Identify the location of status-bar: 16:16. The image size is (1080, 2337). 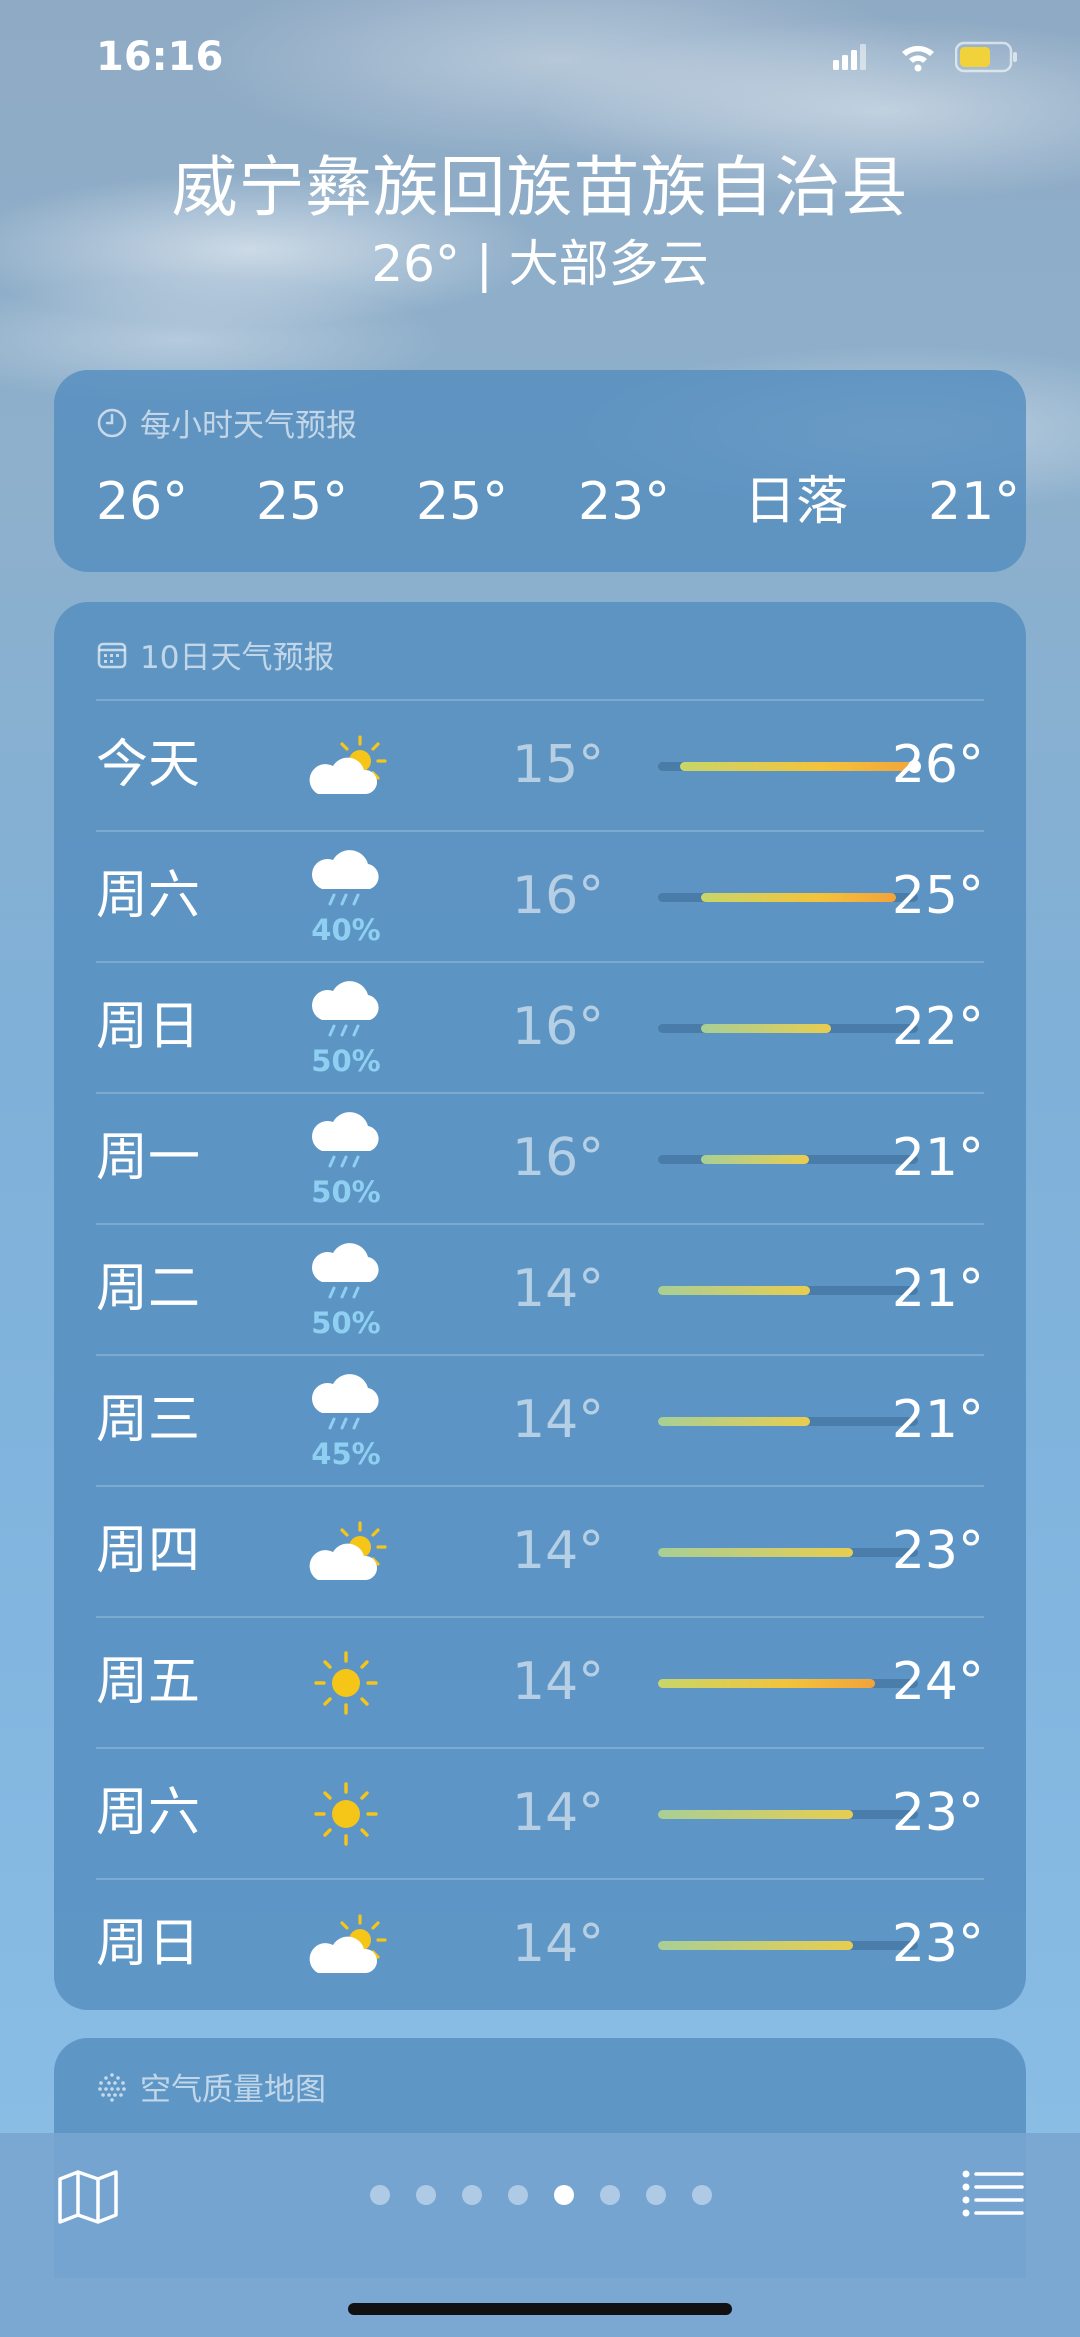
(540, 55).